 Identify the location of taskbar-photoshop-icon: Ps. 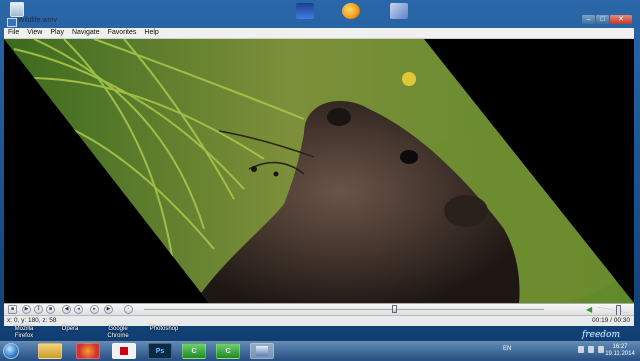
(160, 351).